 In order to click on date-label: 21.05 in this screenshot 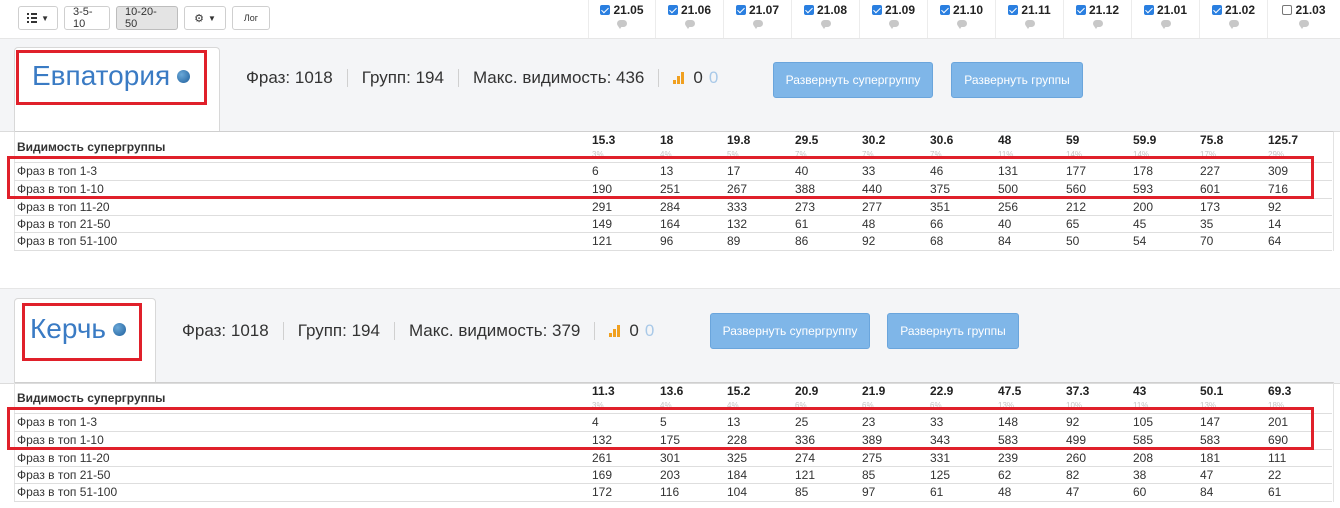, I will do `click(628, 10)`.